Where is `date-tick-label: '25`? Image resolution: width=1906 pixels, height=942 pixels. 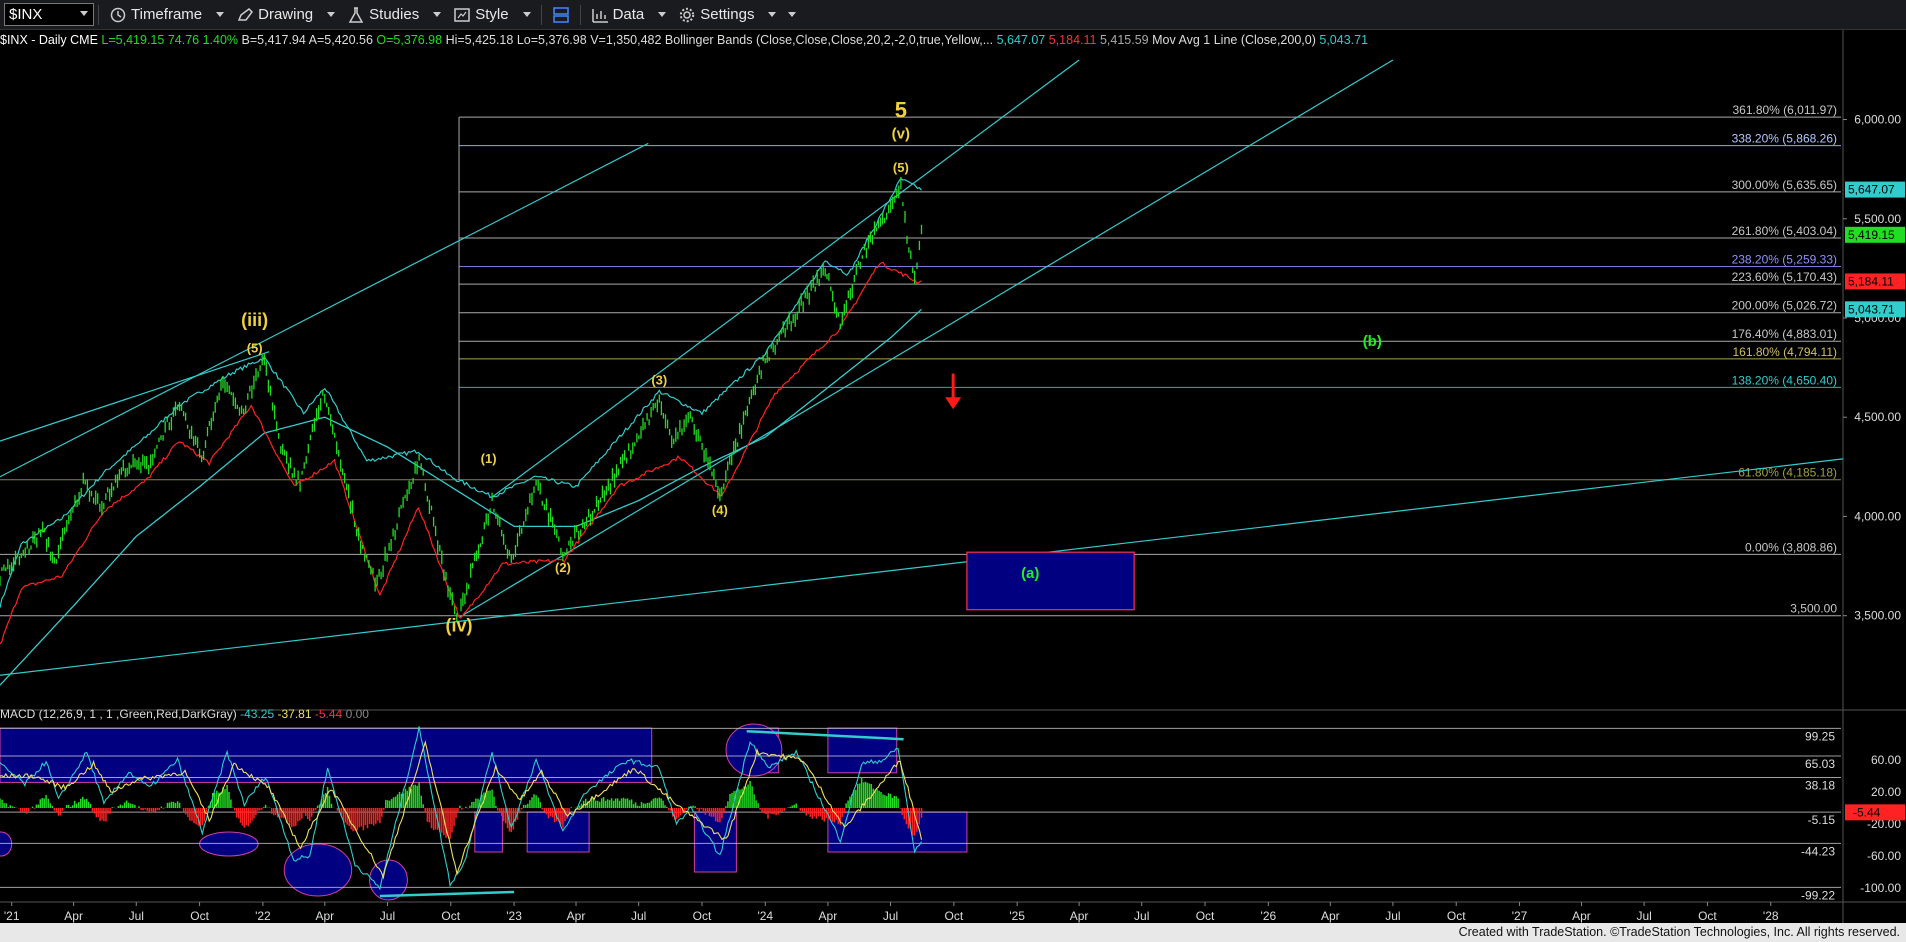
date-tick-label: '25 is located at coordinates (1017, 916).